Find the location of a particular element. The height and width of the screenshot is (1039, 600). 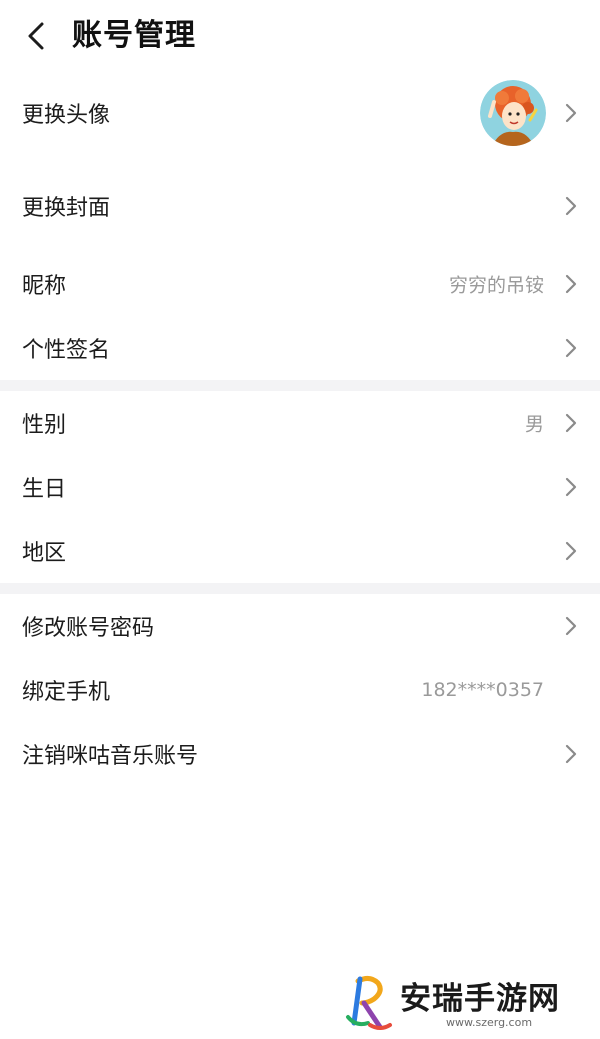

phone-value: 182****0357 is located at coordinates (482, 690).